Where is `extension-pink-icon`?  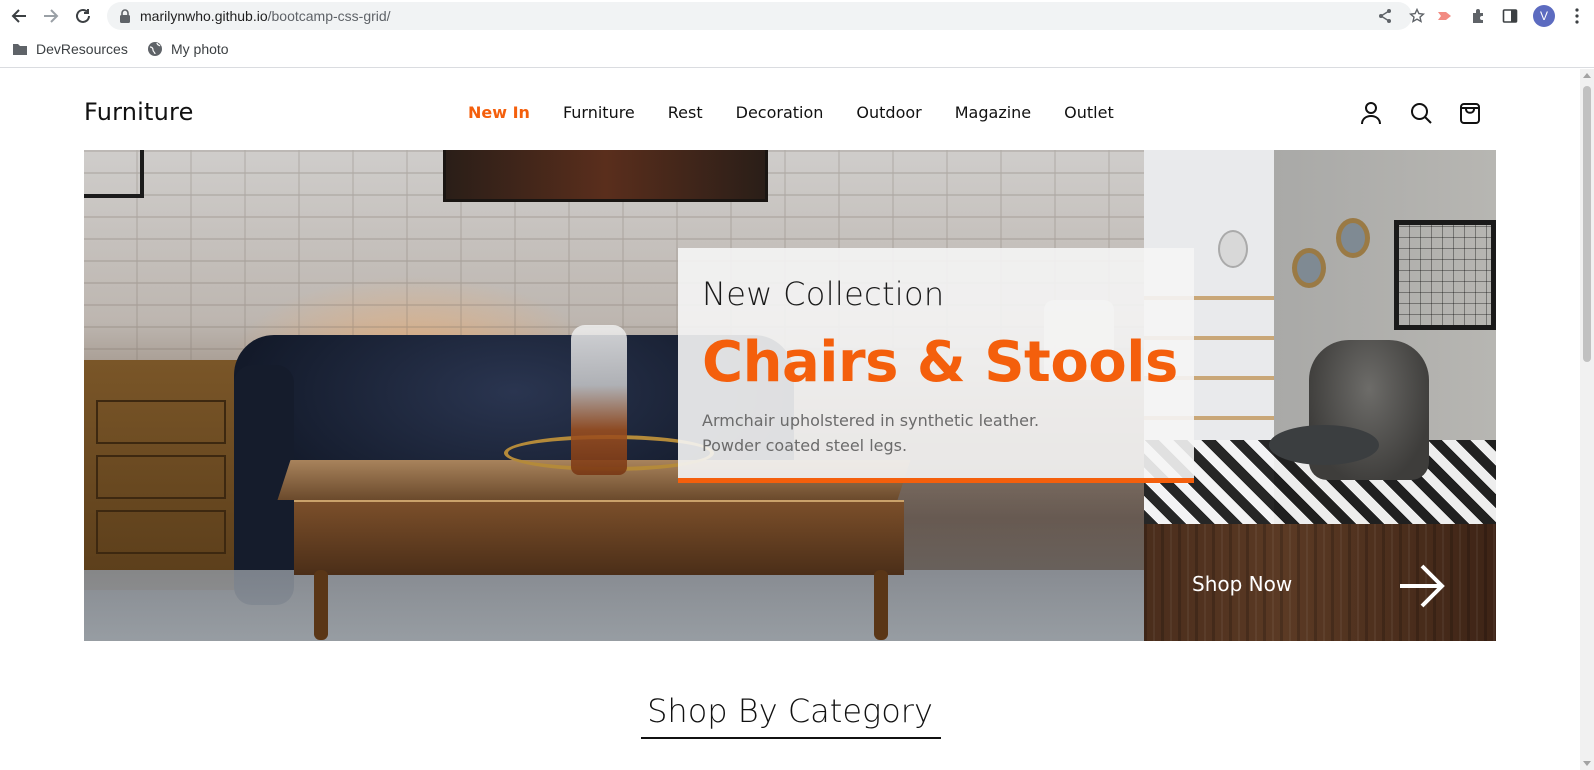 extension-pink-icon is located at coordinates (1445, 16).